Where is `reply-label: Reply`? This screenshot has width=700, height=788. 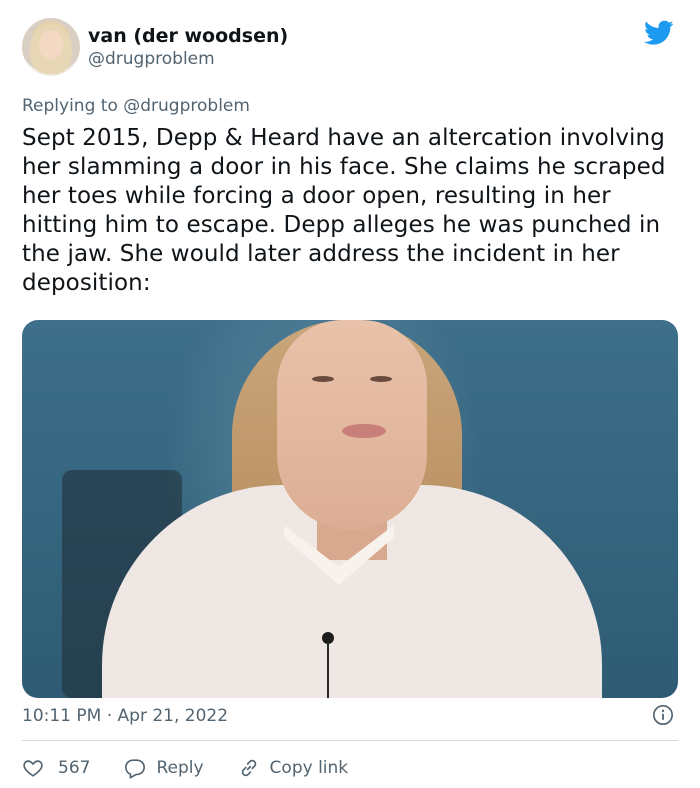
reply-label: Reply is located at coordinates (180, 768).